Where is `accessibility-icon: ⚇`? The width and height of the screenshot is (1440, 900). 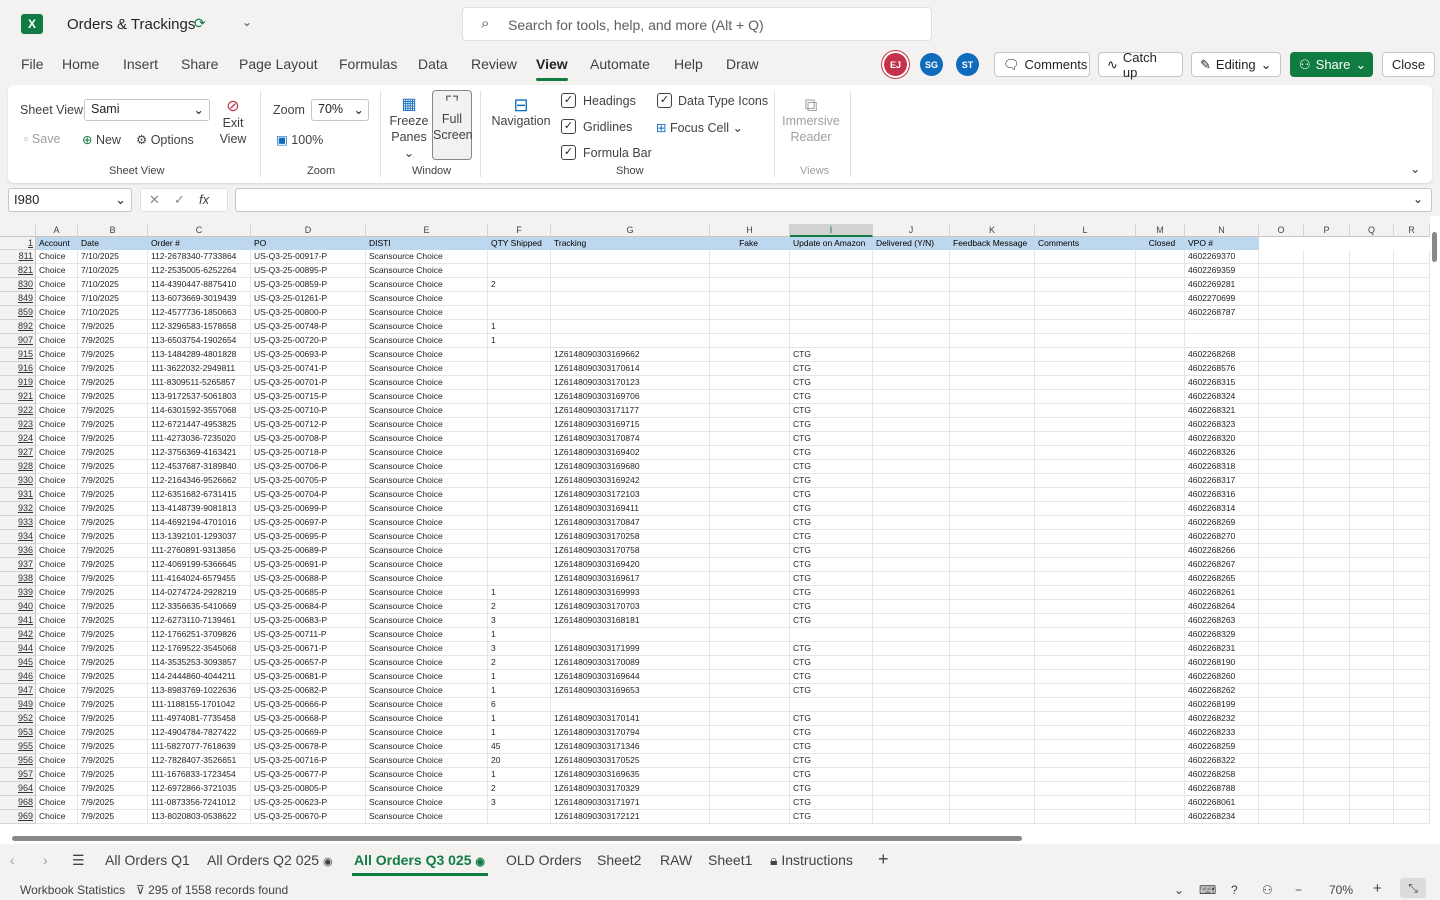
accessibility-icon: ⚇ is located at coordinates (1267, 890).